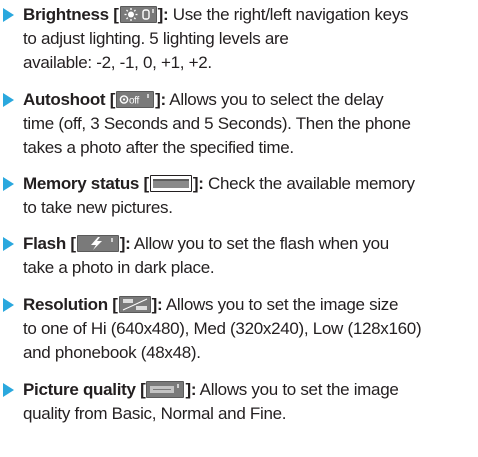  Describe the element at coordinates (65, 304) in the screenshot. I see `item-title: Resolution` at that location.